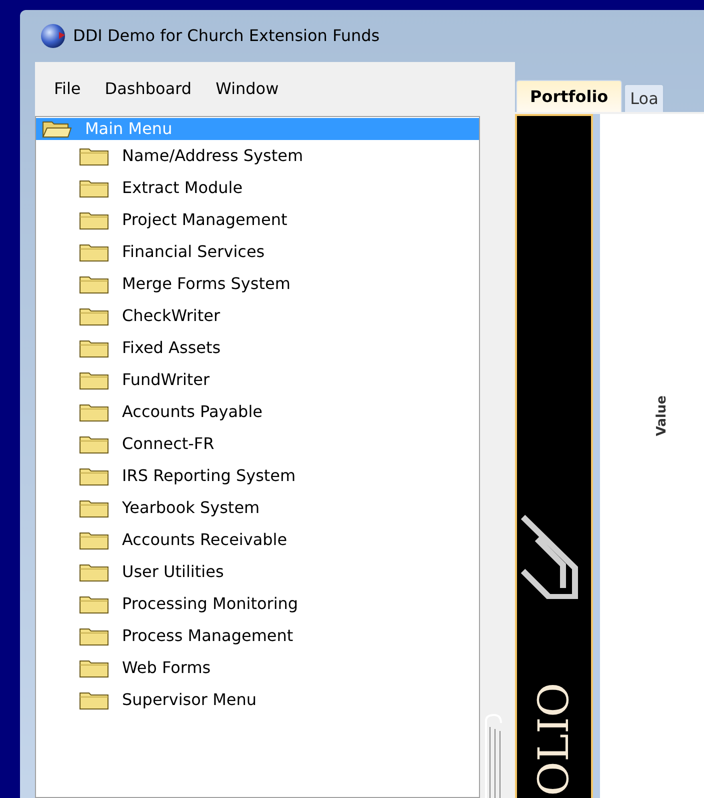  What do you see at coordinates (57, 129) in the screenshot?
I see `open-folder-icon` at bounding box center [57, 129].